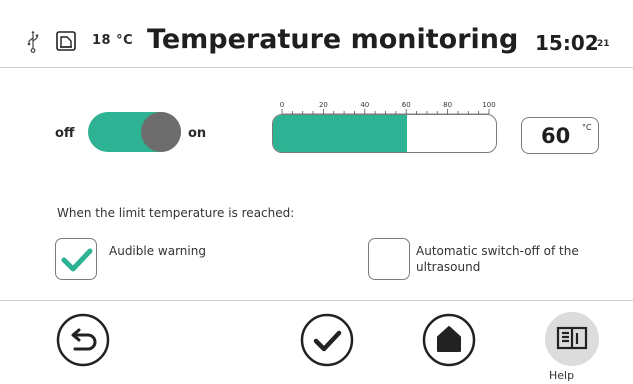 This screenshot has width=633, height=384. What do you see at coordinates (447, 105) in the screenshot?
I see `scale-tick-label: 80` at bounding box center [447, 105].